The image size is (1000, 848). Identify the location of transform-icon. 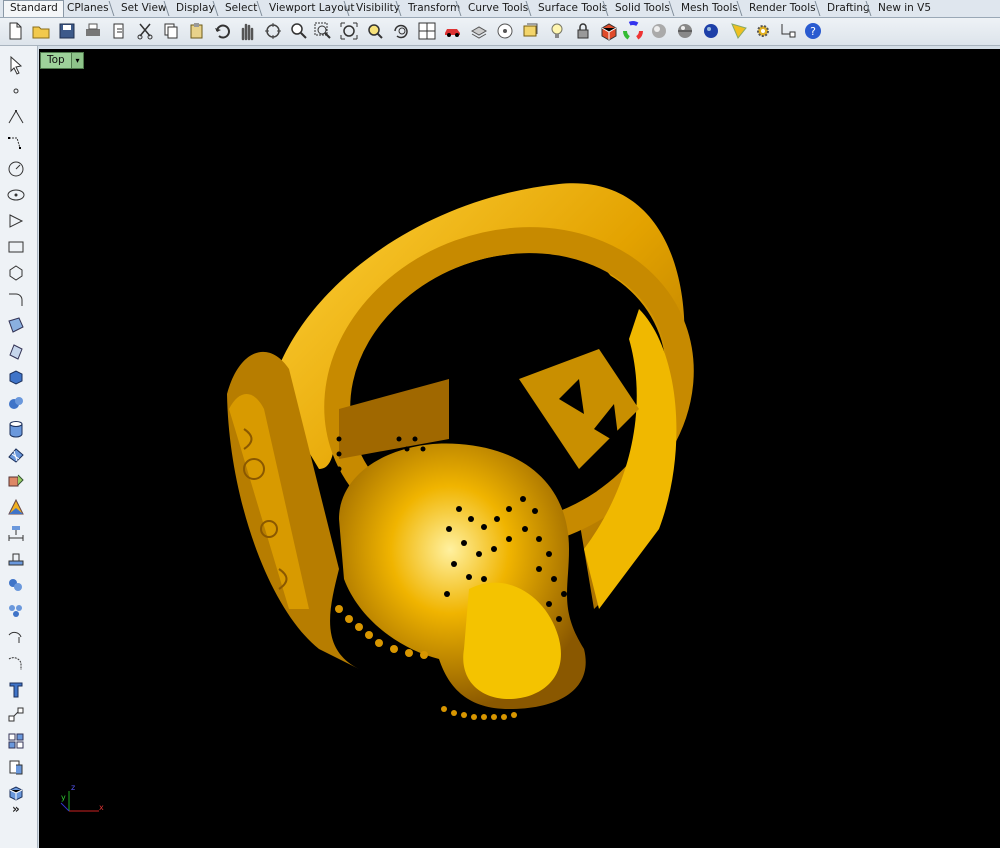
(16, 481).